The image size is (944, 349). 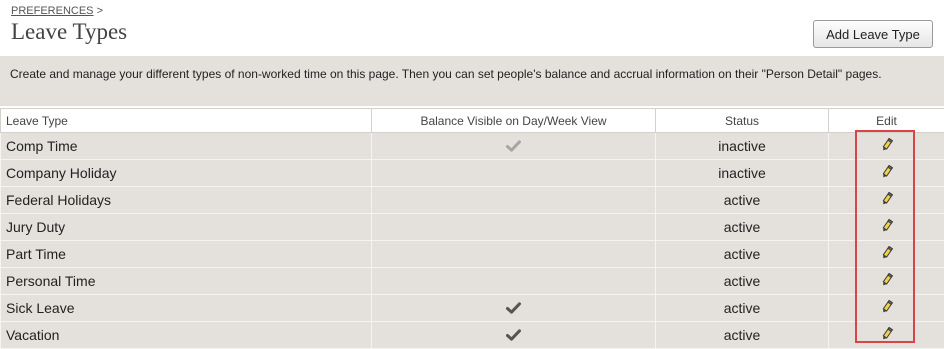 I want to click on add-leave-type-button: Add Leave Type, so click(x=873, y=34).